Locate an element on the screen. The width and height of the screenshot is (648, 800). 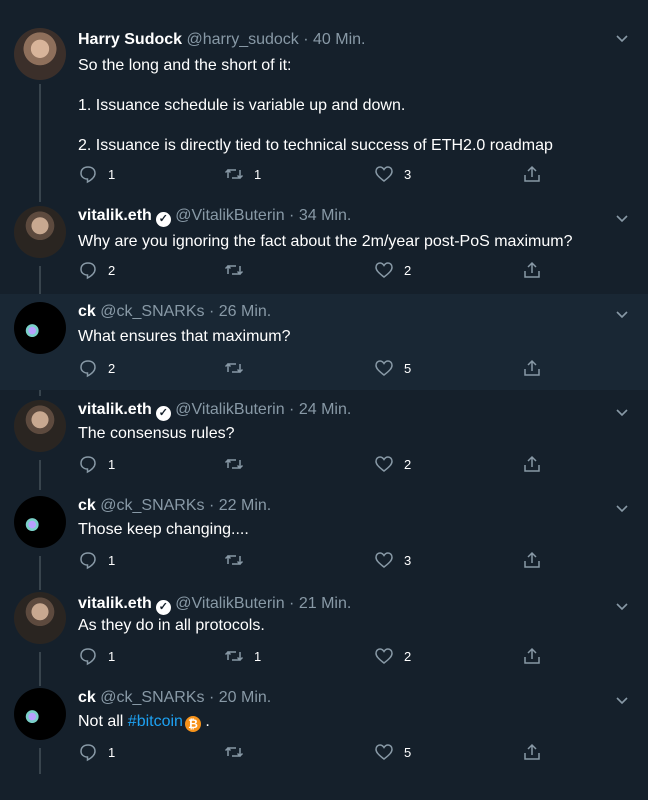
tweet-actions: 1 1 3 is located at coordinates (353, 174).